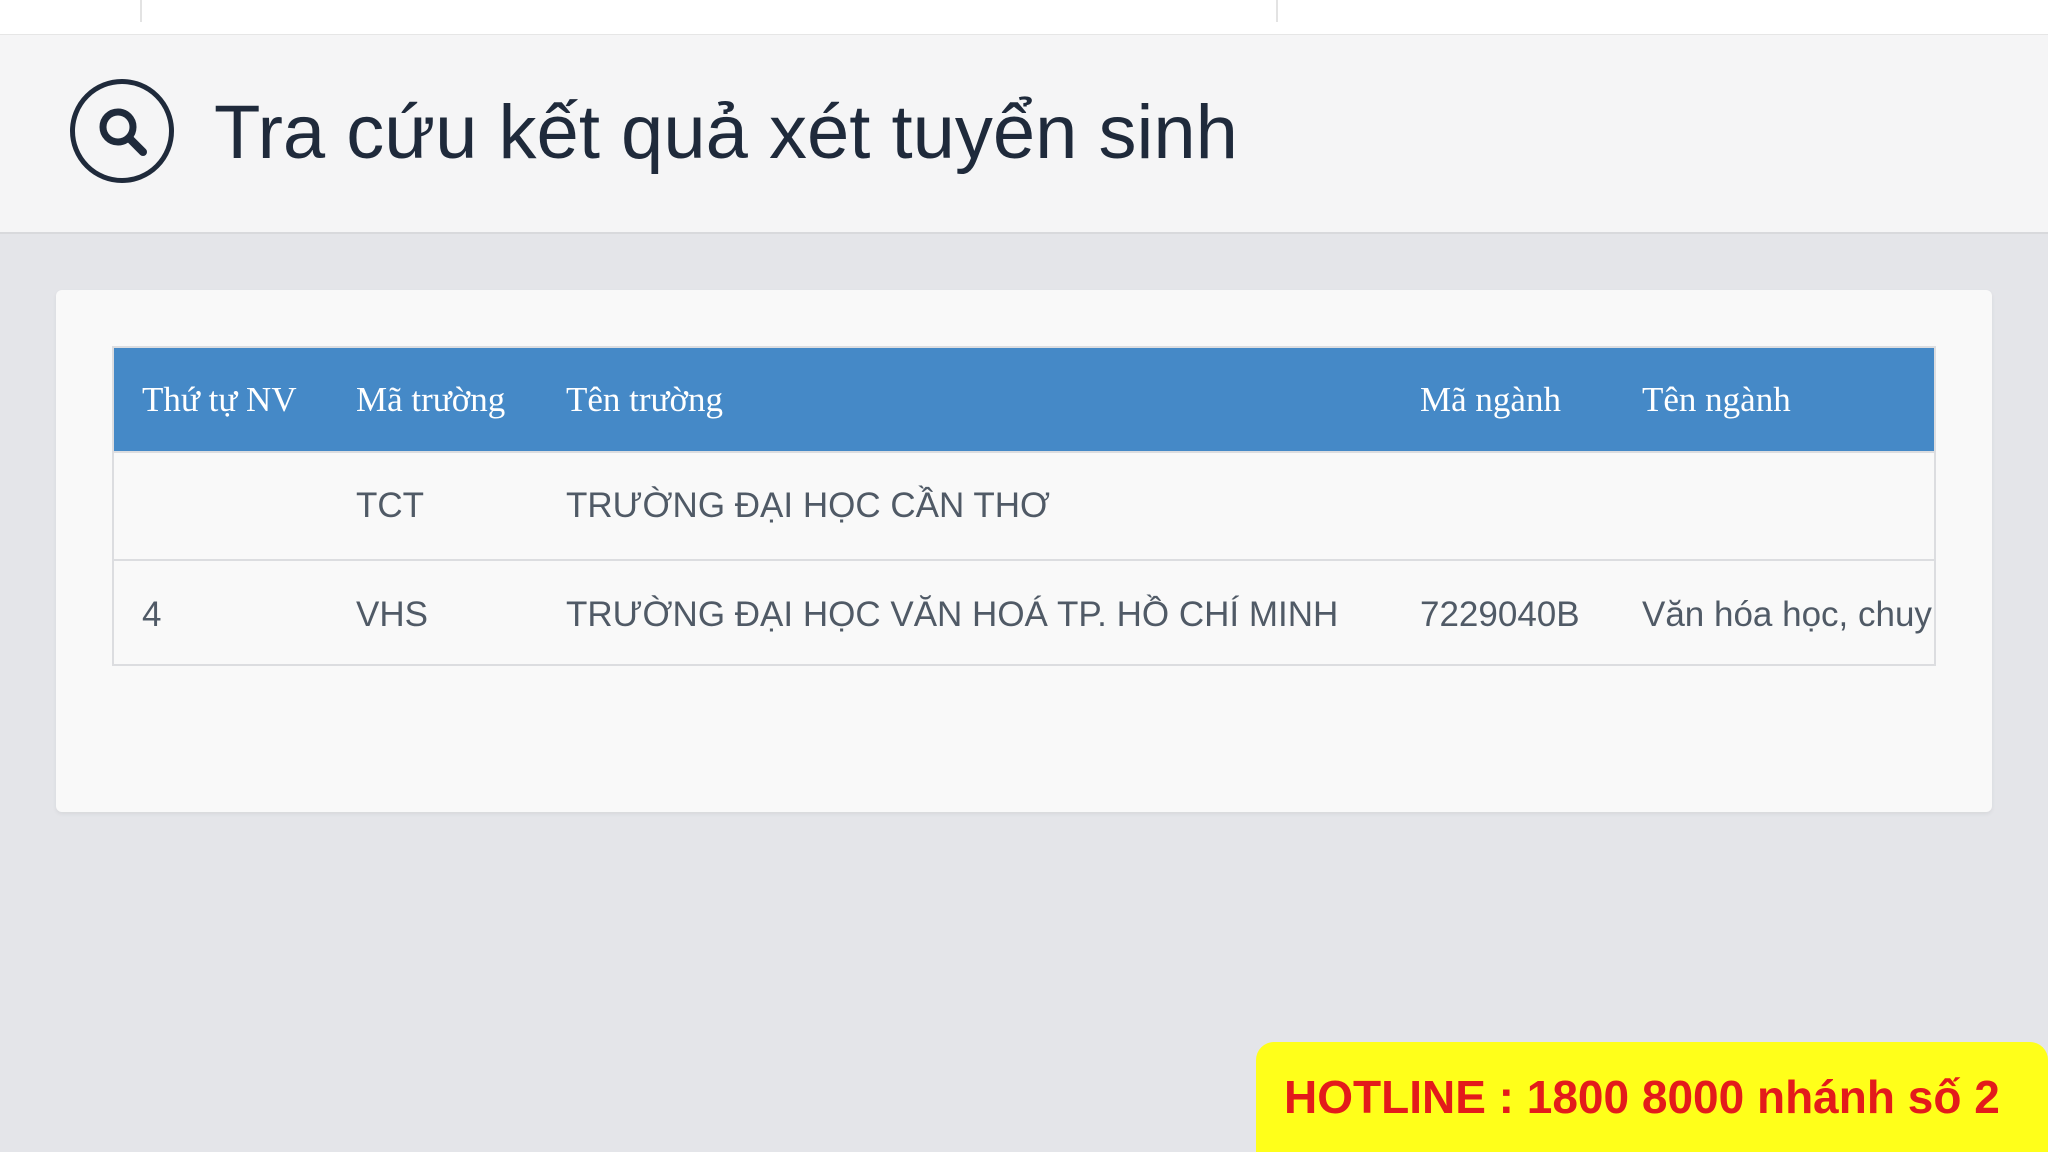 This screenshot has width=2048, height=1152. Describe the element at coordinates (726, 132) in the screenshot. I see `page-title: Tra cứu kết quả xét tuyển sinh` at that location.